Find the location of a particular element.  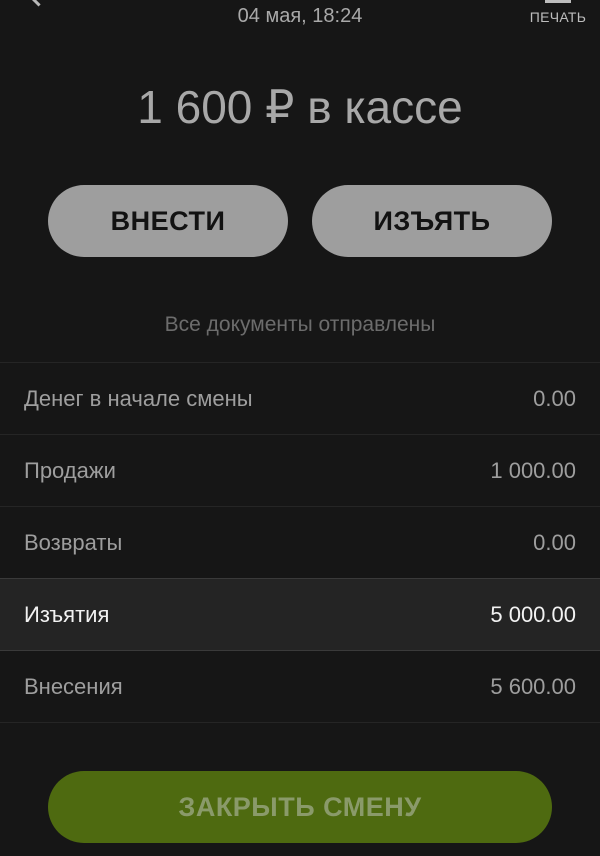

summary-row-value: 5 600.00 is located at coordinates (533, 686).